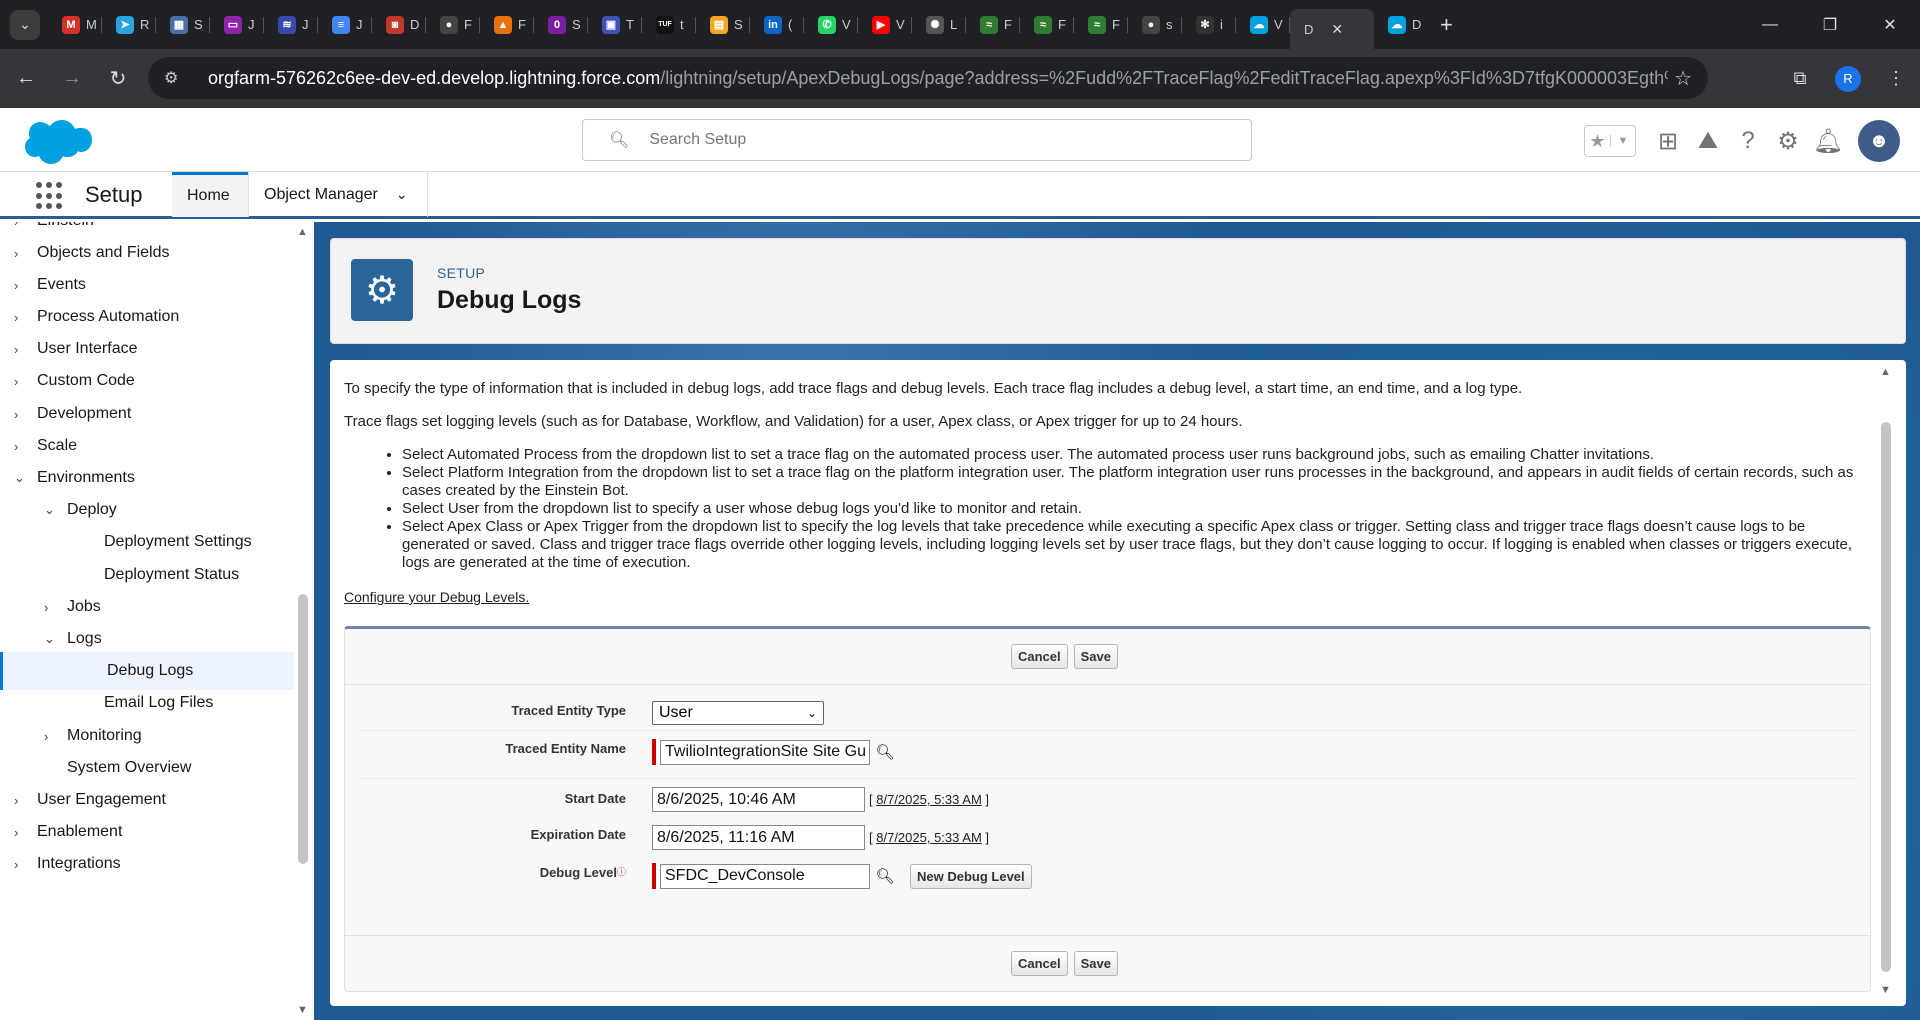 This screenshot has height=1020, width=1920. I want to click on content-scrollbar: ▲ ▼, so click(1886, 681).